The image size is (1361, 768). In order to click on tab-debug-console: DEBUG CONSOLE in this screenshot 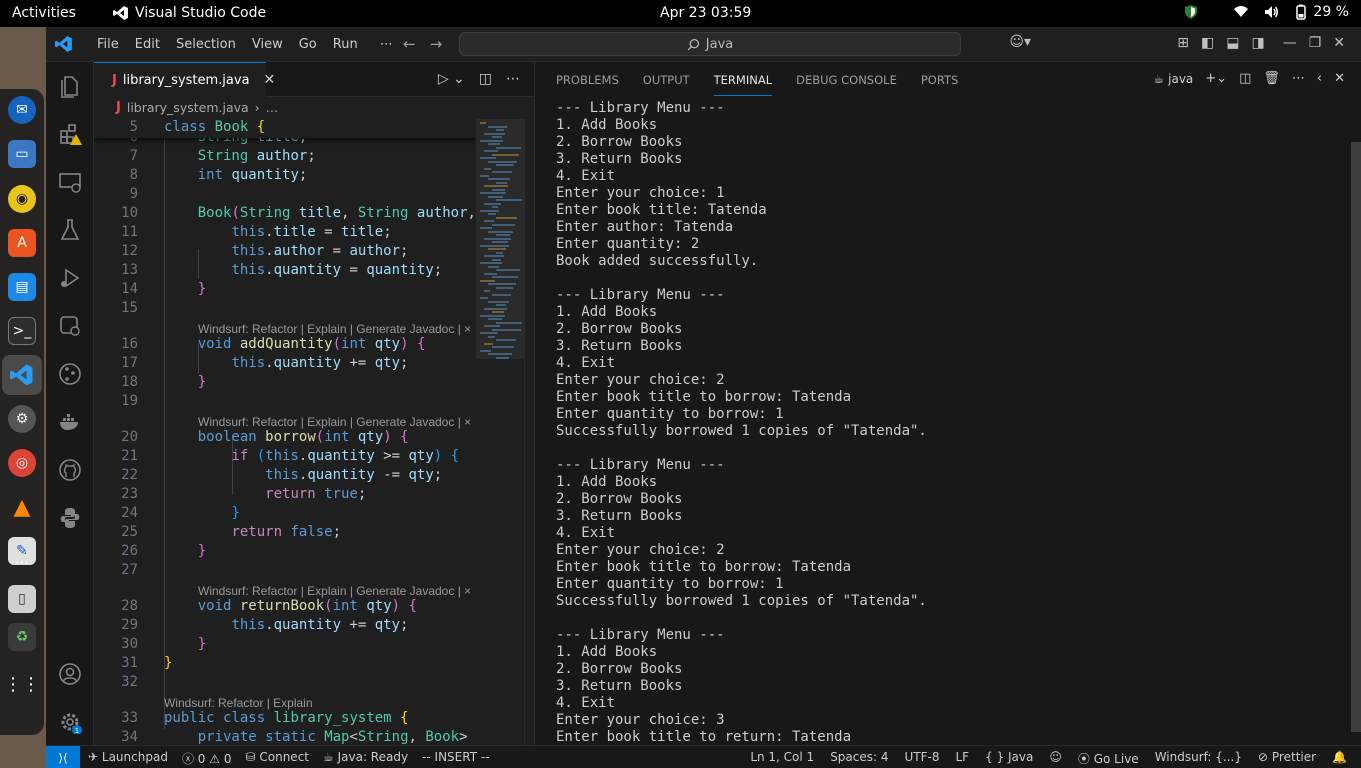, I will do `click(846, 80)`.